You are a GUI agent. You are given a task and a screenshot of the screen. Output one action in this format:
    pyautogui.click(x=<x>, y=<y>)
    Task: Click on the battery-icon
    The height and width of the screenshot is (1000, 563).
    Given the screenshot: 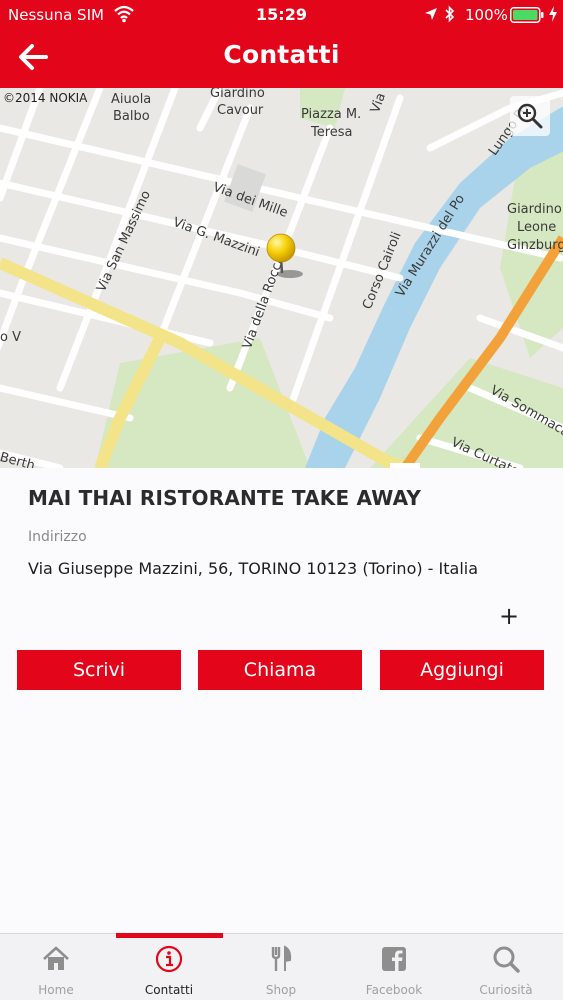 What is the action you would take?
    pyautogui.click(x=527, y=15)
    